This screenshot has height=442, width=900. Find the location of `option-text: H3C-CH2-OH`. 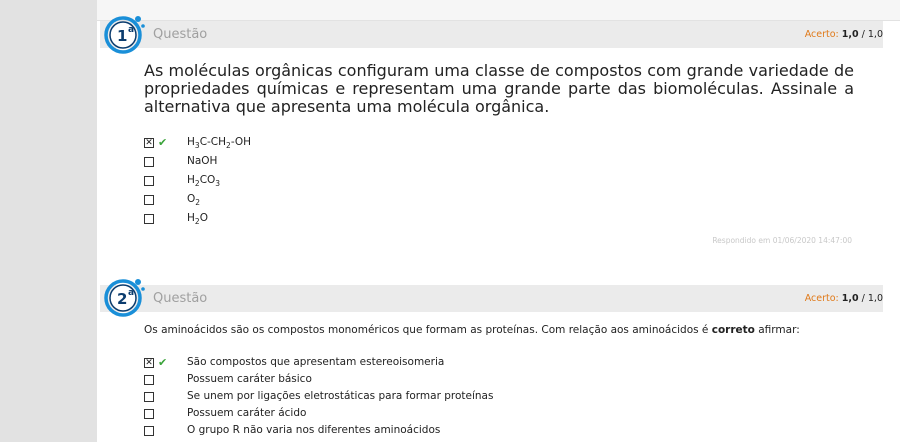

option-text: H3C-CH2-OH is located at coordinates (219, 143).